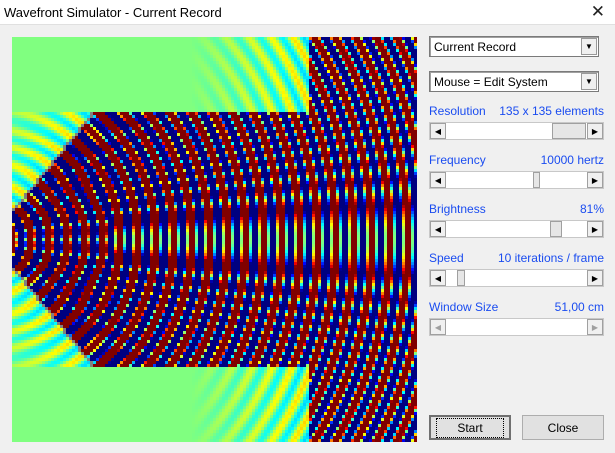  I want to click on brightness-value: 81%, so click(591, 209).